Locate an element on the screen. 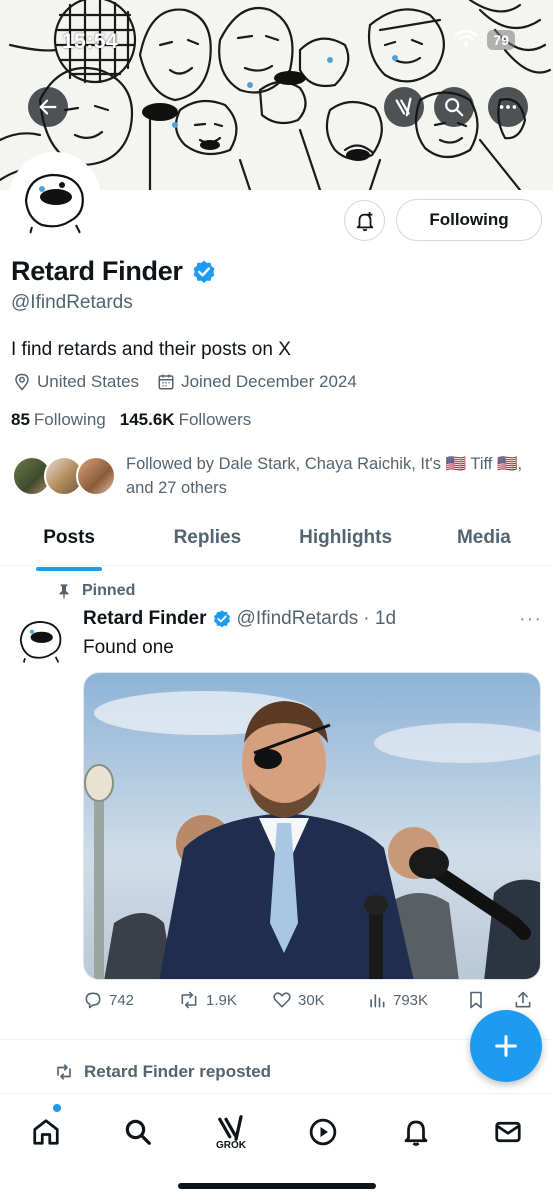 This screenshot has height=1200, width=553. wifi-icon is located at coordinates (466, 38).